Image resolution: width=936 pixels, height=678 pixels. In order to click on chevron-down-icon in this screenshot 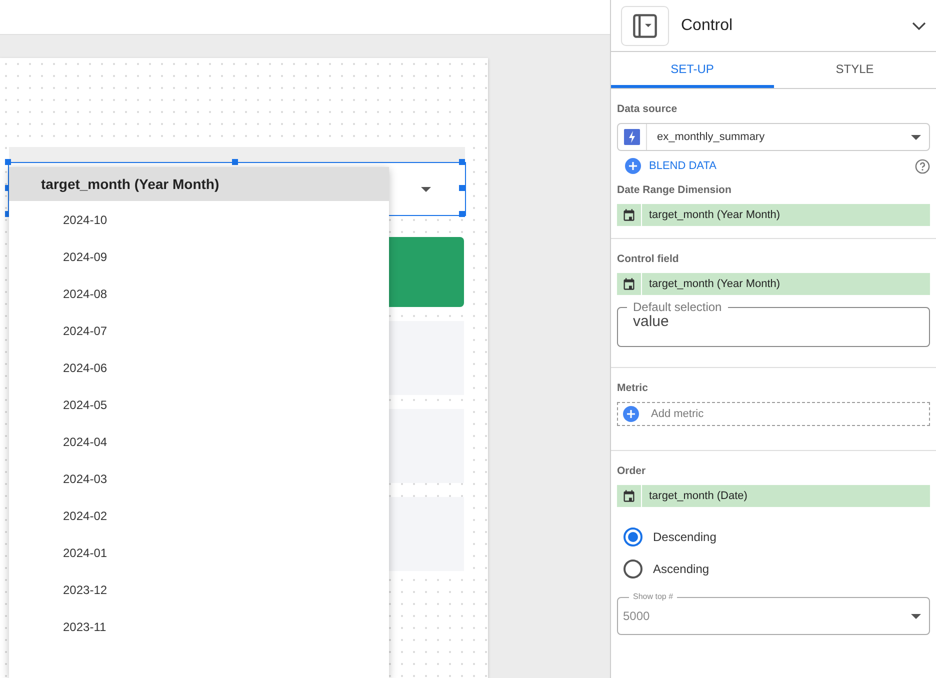, I will do `click(919, 26)`.